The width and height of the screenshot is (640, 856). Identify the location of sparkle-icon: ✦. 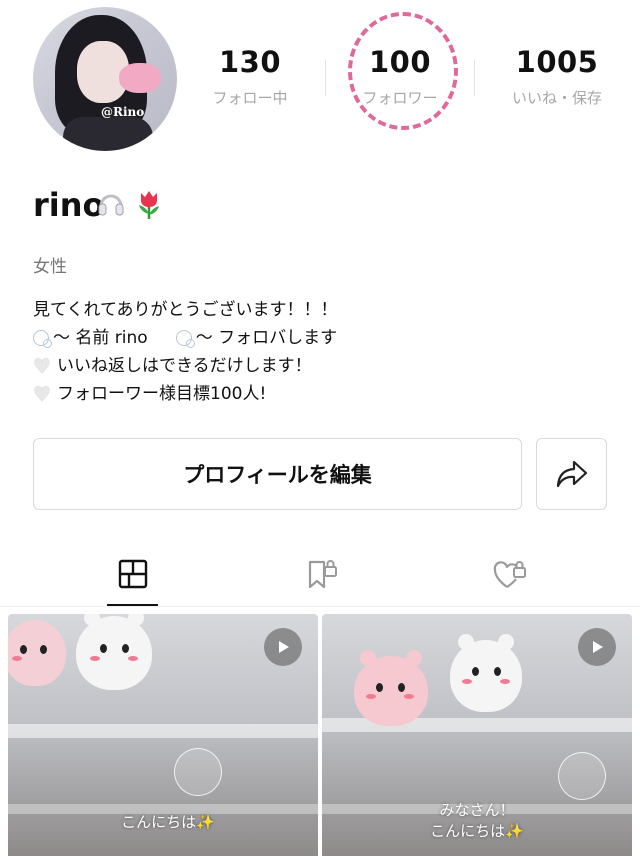
(176, 96).